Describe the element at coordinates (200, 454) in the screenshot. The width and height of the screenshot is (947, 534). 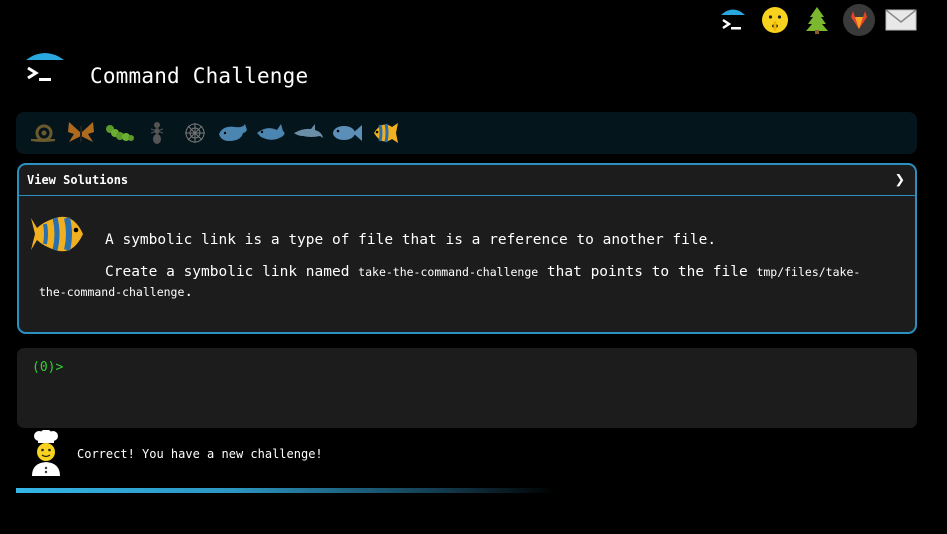
I see `status-text: Correct! You have a new challenge!` at that location.